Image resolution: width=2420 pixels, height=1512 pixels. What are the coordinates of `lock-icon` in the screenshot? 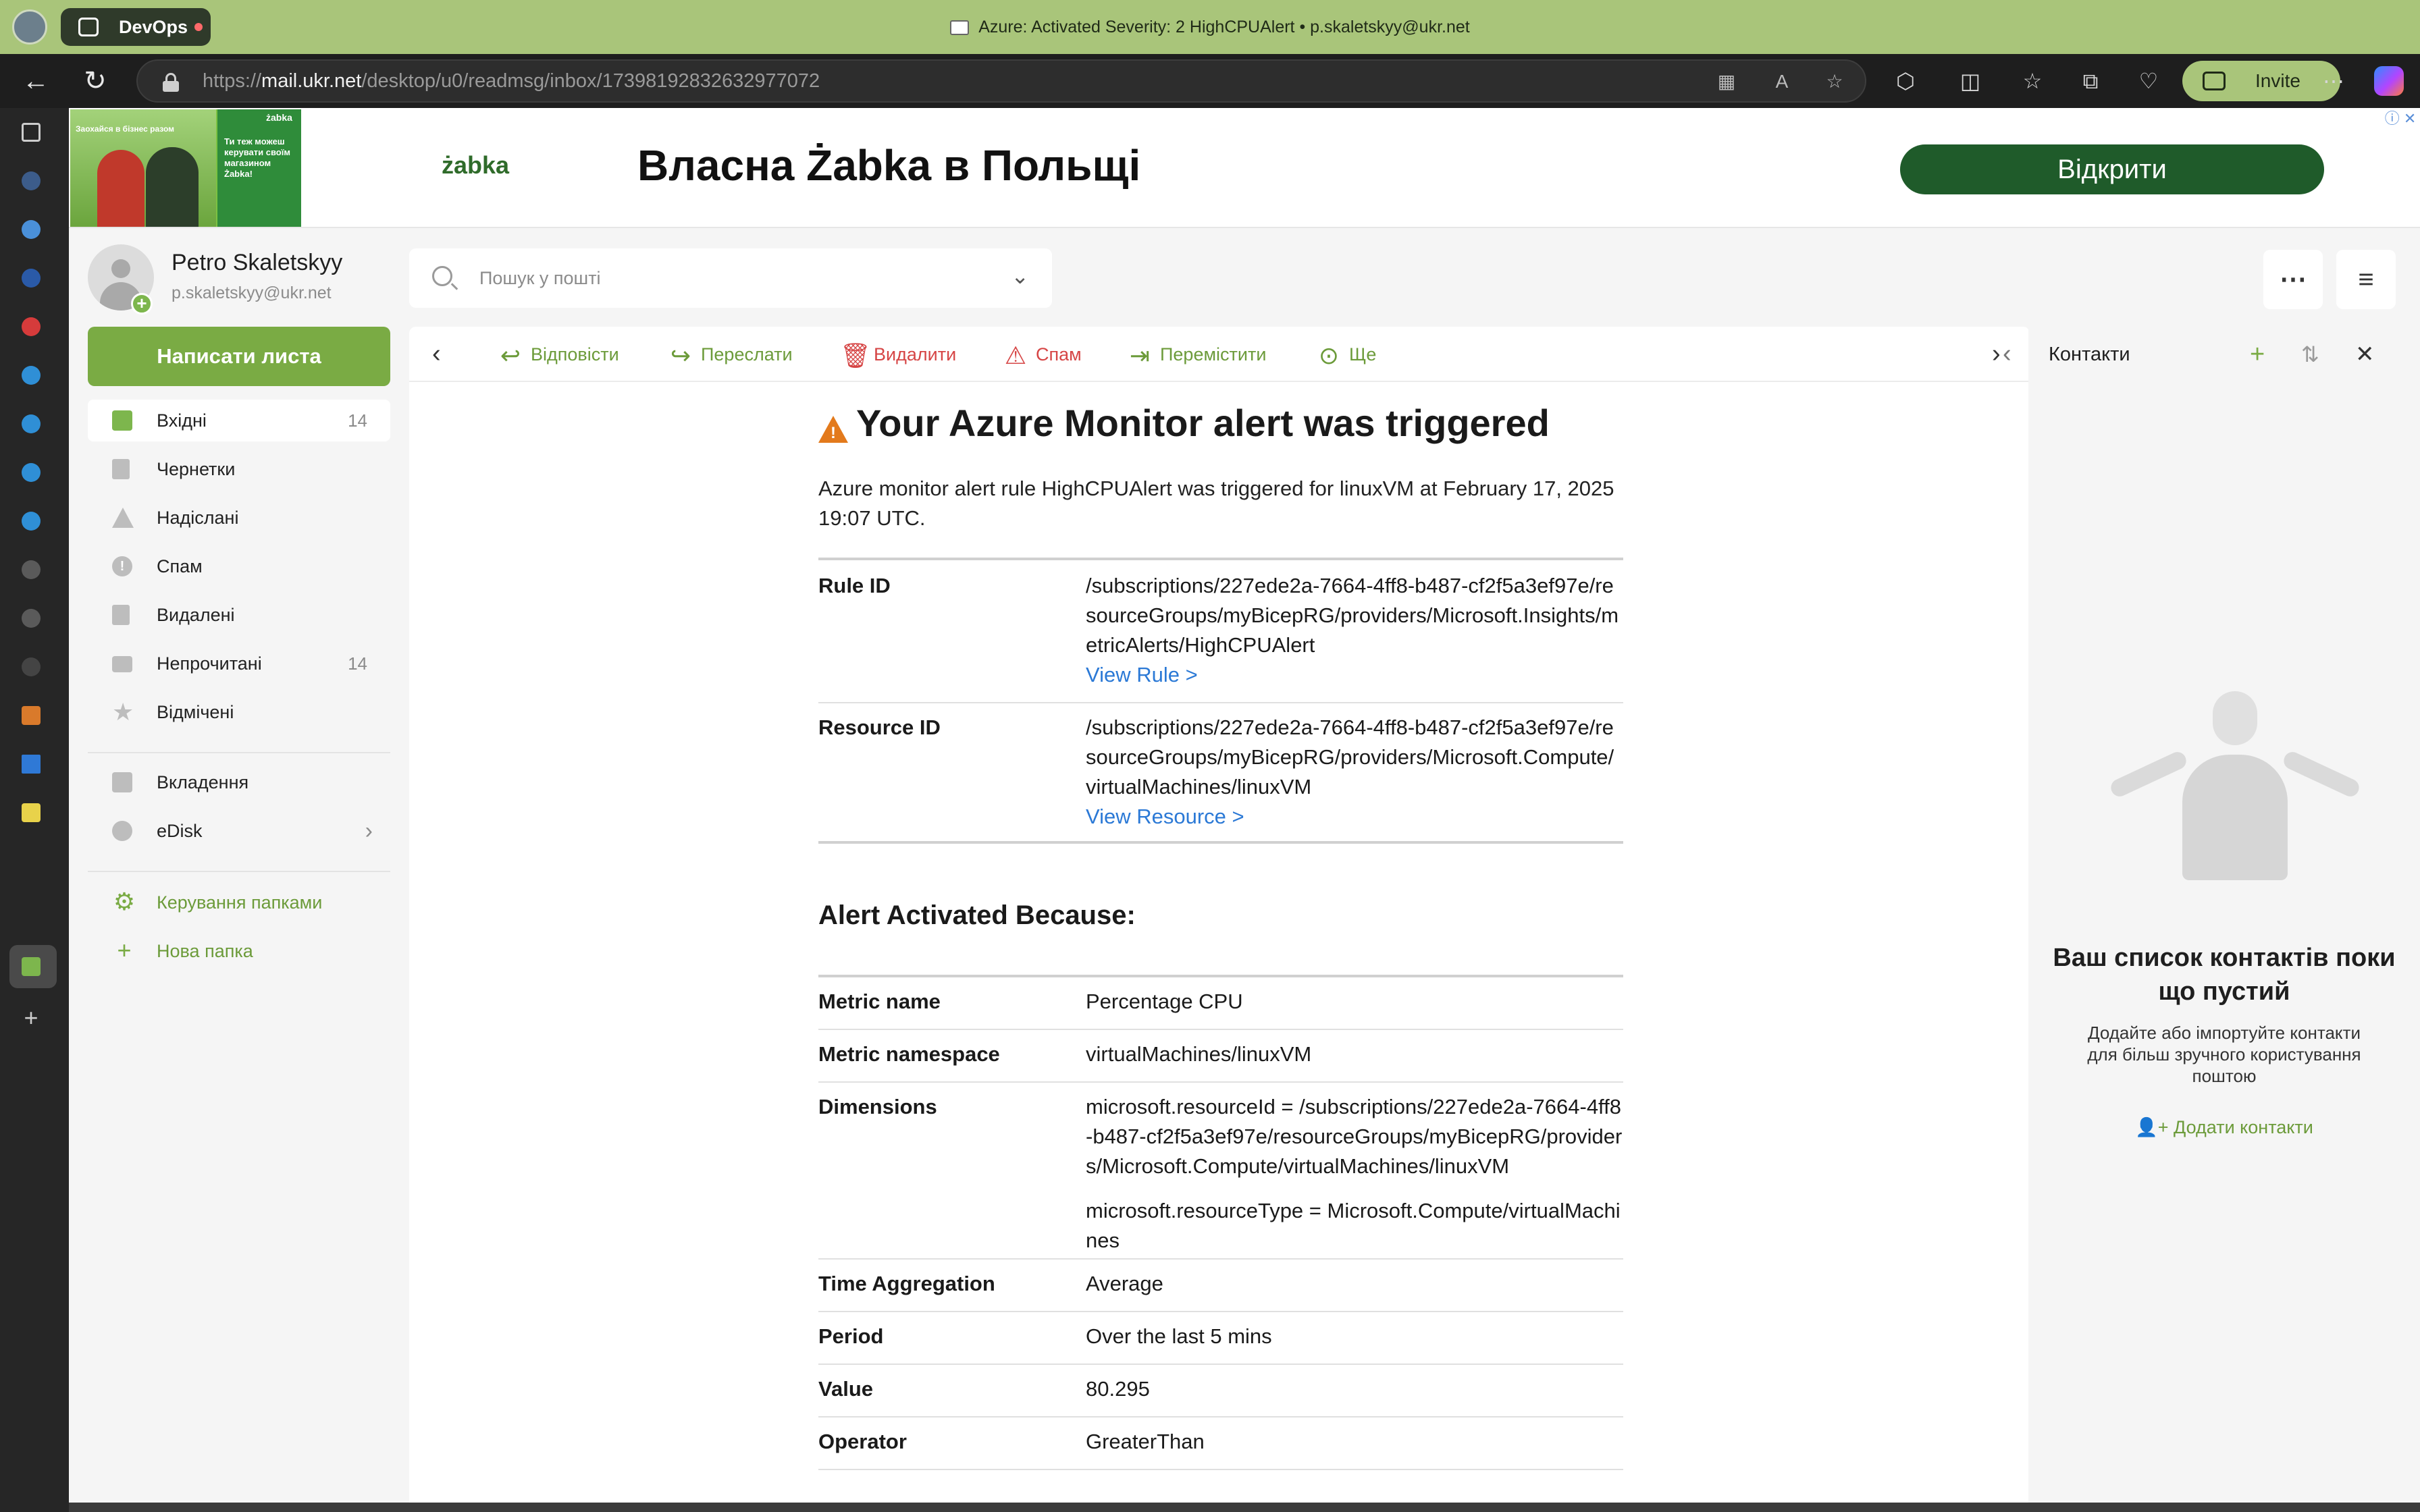 It's located at (171, 82).